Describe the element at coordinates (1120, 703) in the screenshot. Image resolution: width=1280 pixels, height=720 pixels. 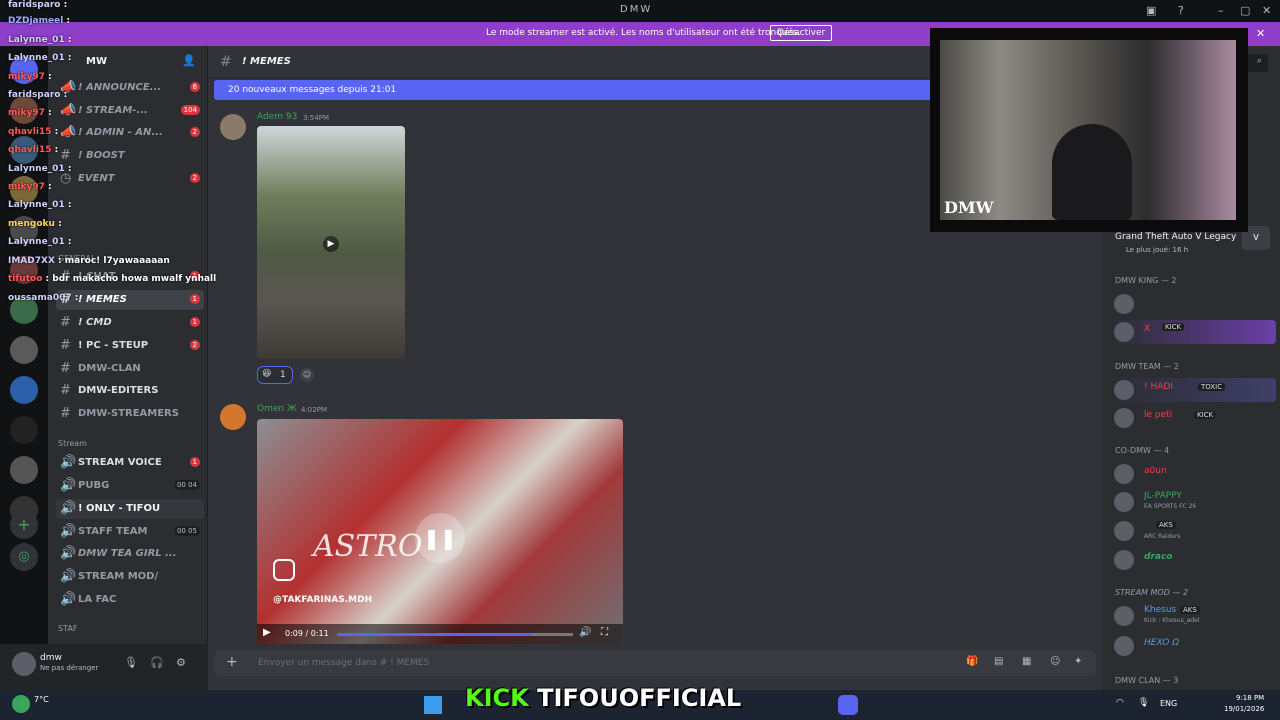
I see `wifi-icon: ◠` at that location.